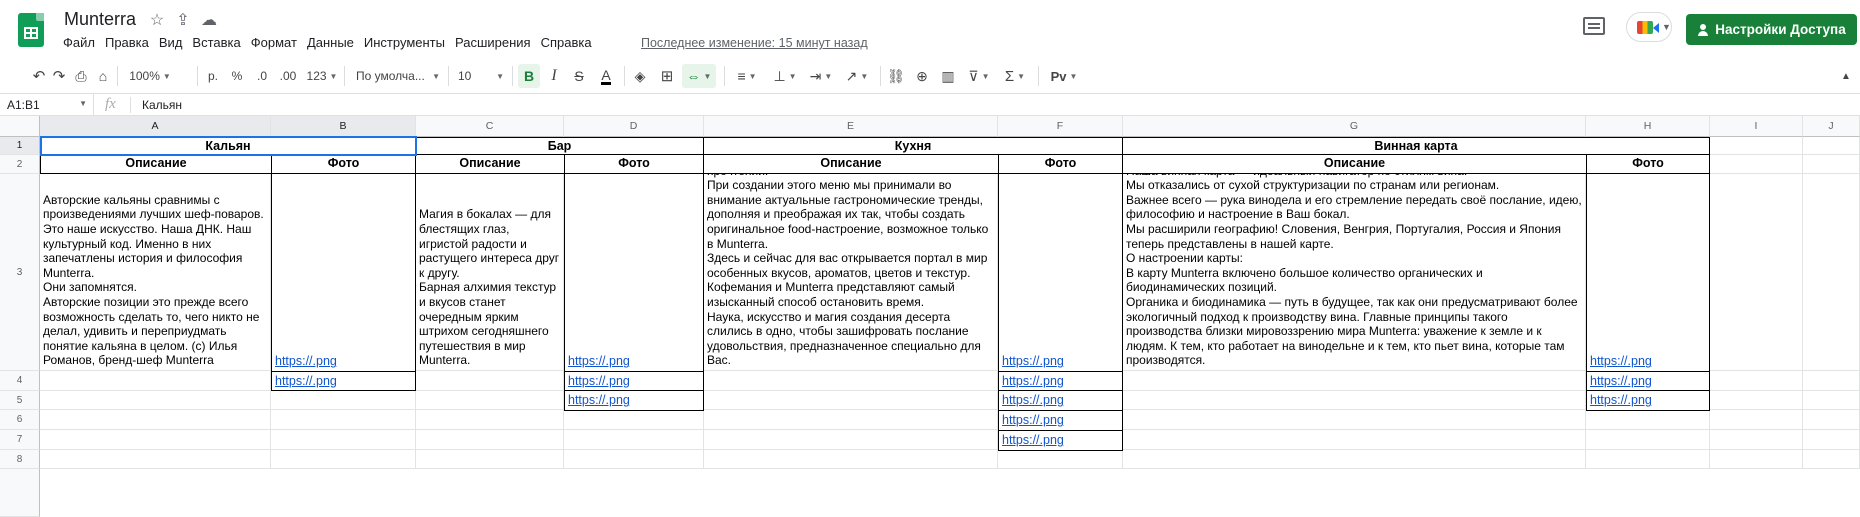  Describe the element at coordinates (20, 164) in the screenshot. I see `row-header-2: 2` at that location.